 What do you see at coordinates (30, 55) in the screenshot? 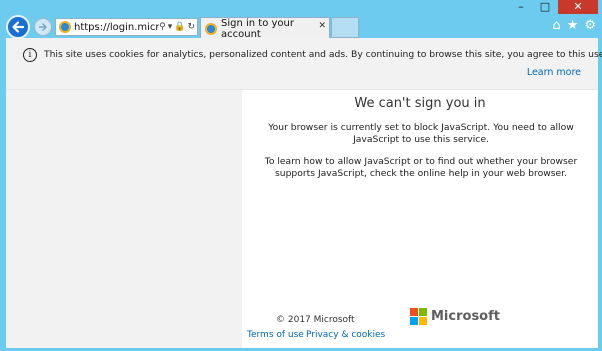
I see `info-icon: i` at bounding box center [30, 55].